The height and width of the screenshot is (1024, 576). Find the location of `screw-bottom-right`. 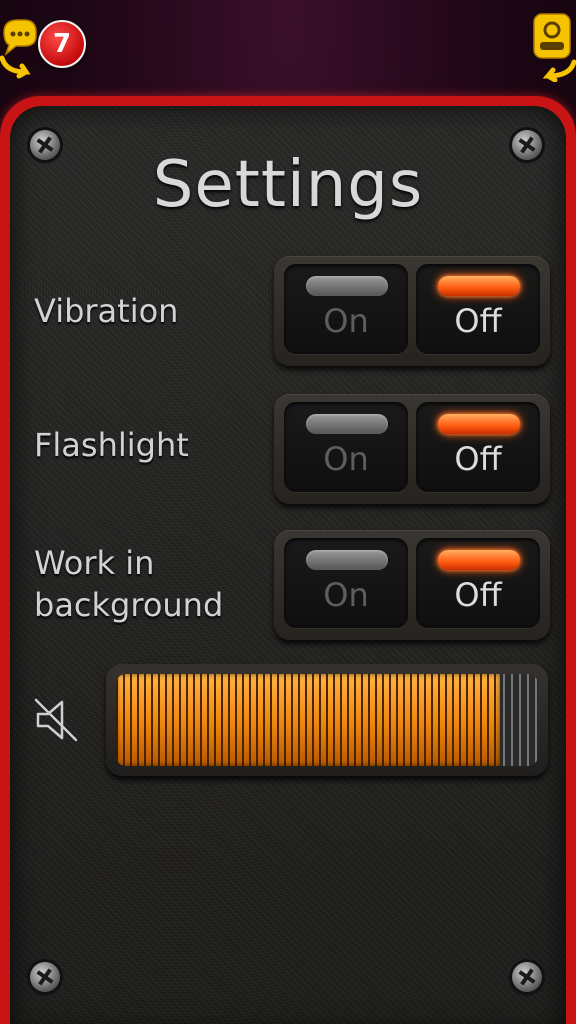

screw-bottom-right is located at coordinates (527, 977).